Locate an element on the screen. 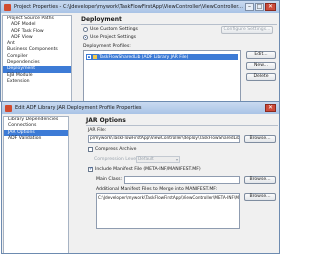 The height and width of the screenshot is (254, 320). close-button: ✕ is located at coordinates (270, 7).